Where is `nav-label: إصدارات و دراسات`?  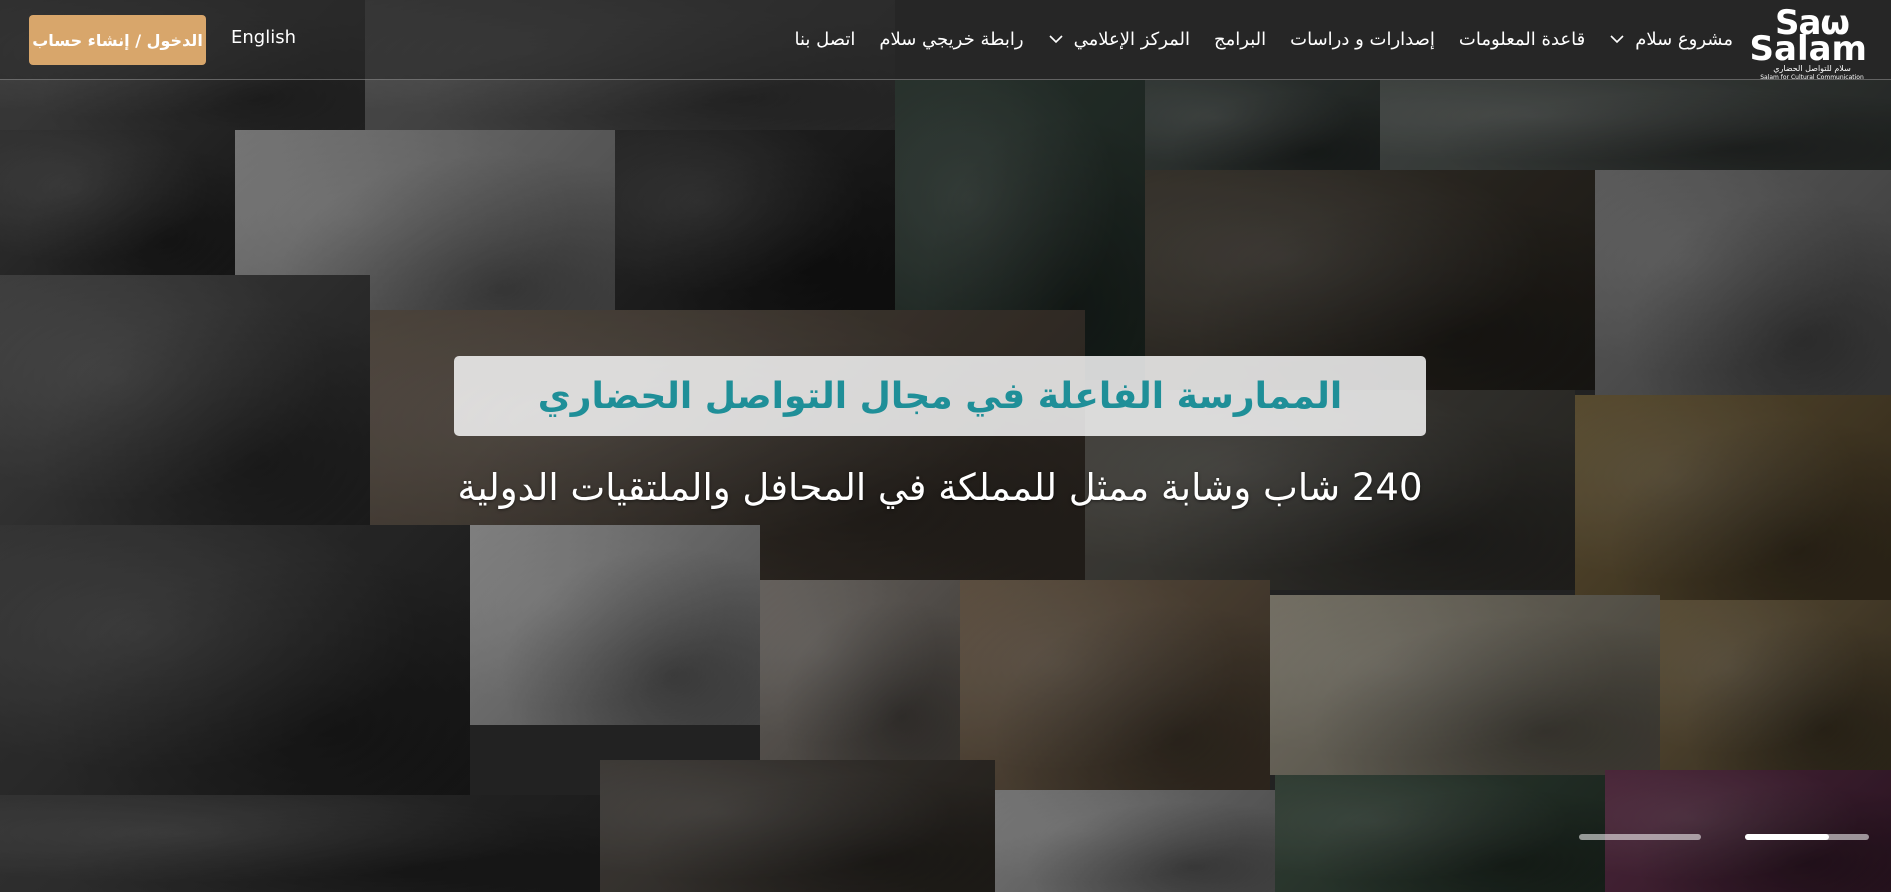 nav-label: إصدارات و دراسات is located at coordinates (1362, 39).